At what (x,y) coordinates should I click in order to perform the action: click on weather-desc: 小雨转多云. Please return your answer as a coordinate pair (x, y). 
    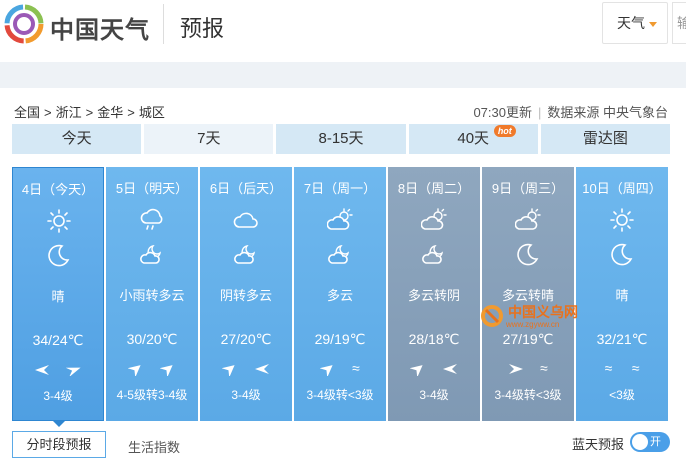
    Looking at the image, I should click on (152, 295).